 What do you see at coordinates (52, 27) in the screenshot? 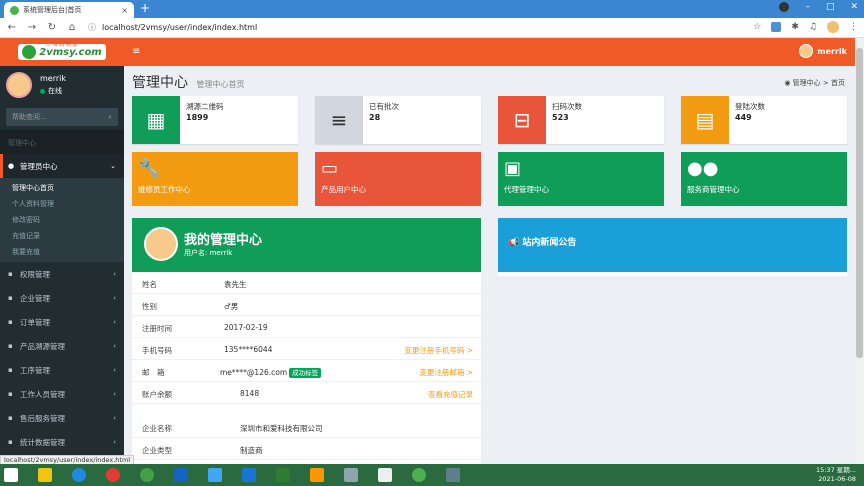
I see `reload-icon: ↻` at bounding box center [52, 27].